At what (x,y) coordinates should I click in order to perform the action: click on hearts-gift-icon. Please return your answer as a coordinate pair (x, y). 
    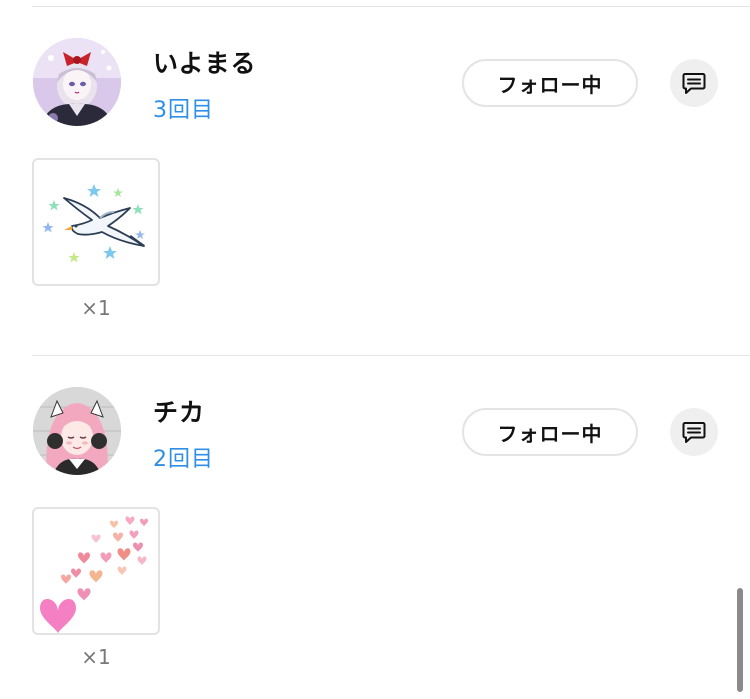
    Looking at the image, I should click on (94, 574).